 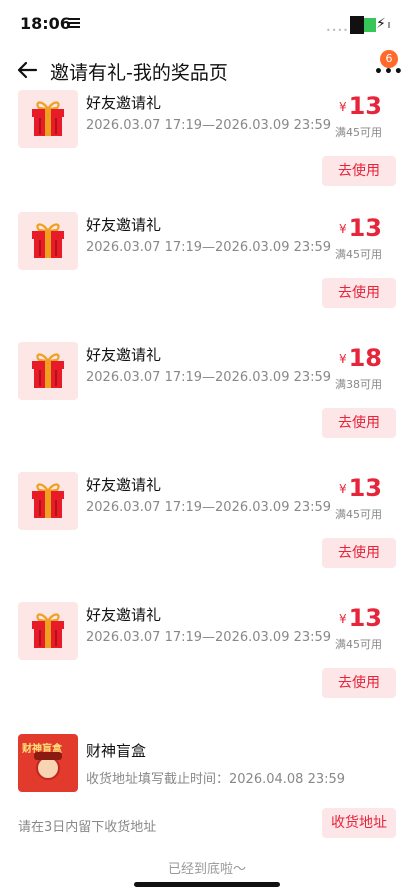 I want to click on shipping-address-button: 收货地址, so click(x=359, y=823).